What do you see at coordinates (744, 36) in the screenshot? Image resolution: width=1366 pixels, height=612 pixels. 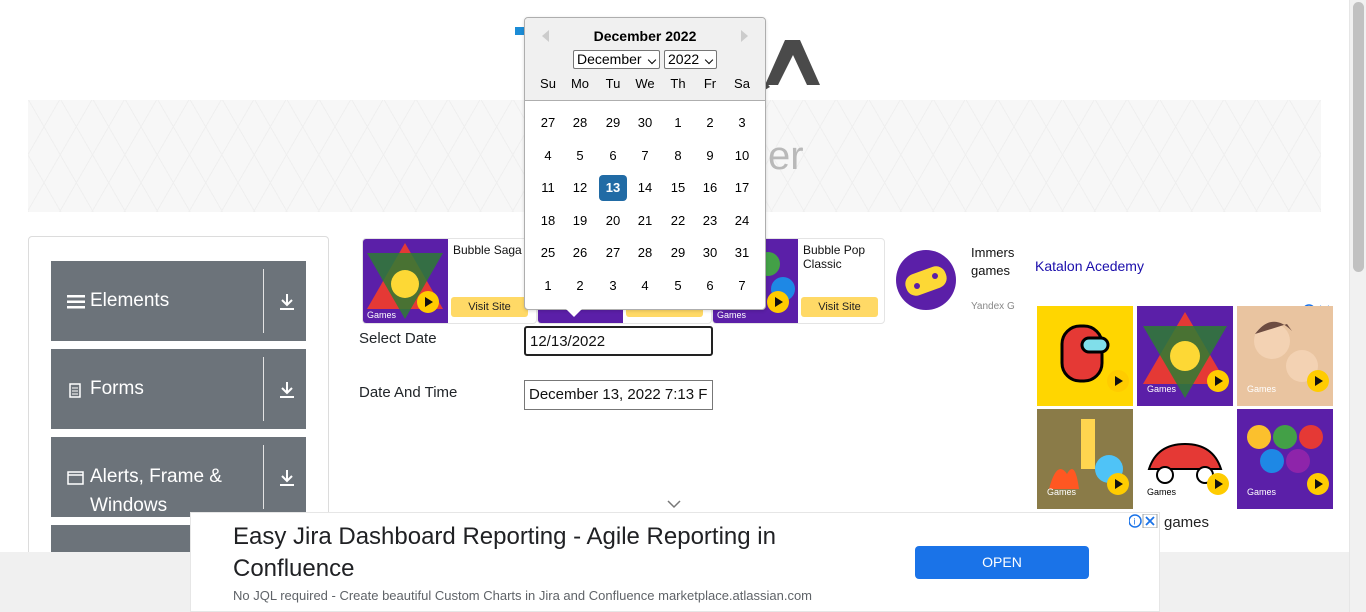 I see `next-month-icon` at bounding box center [744, 36].